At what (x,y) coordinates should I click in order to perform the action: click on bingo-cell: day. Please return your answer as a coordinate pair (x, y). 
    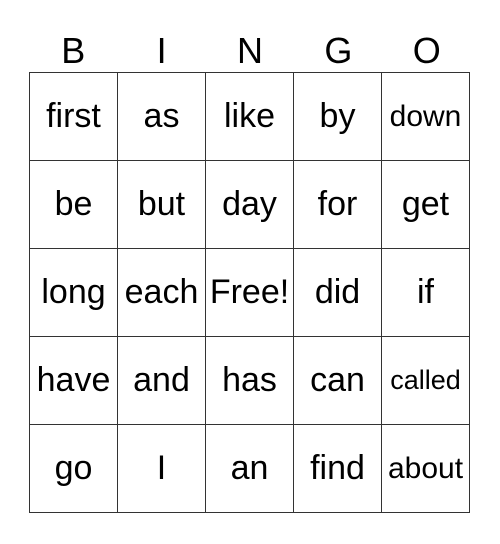
    Looking at the image, I should click on (249, 204).